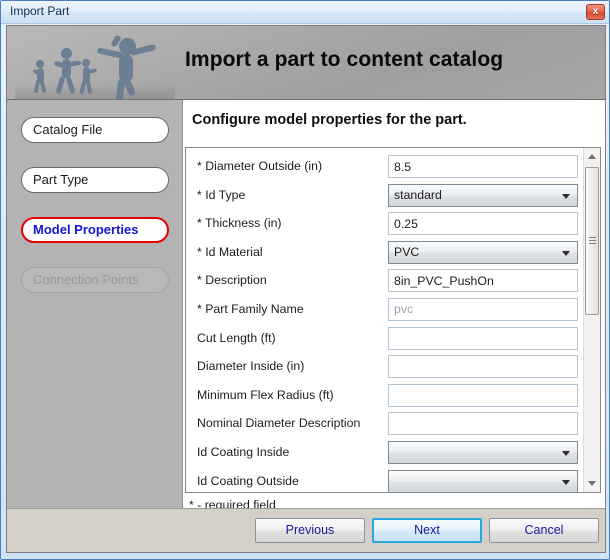 The height and width of the screenshot is (560, 610). I want to click on field-label: * Part Family Name, so click(250, 308).